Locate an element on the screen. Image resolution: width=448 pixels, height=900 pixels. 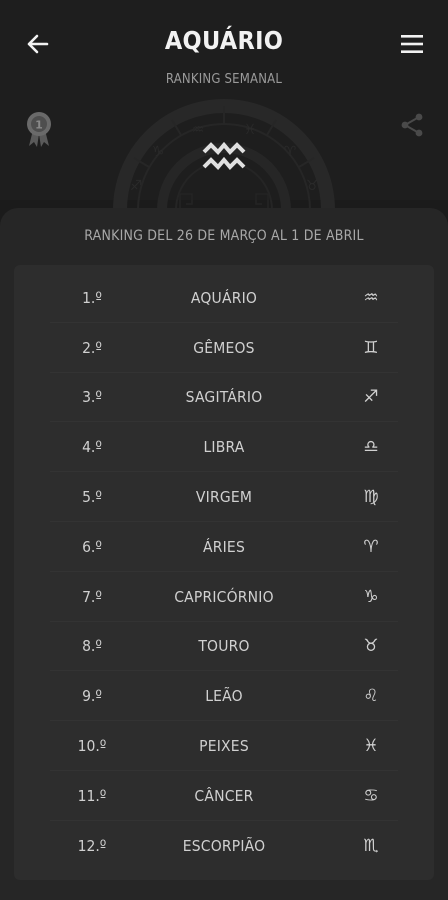
sign-name: LIBRA is located at coordinates (224, 447).